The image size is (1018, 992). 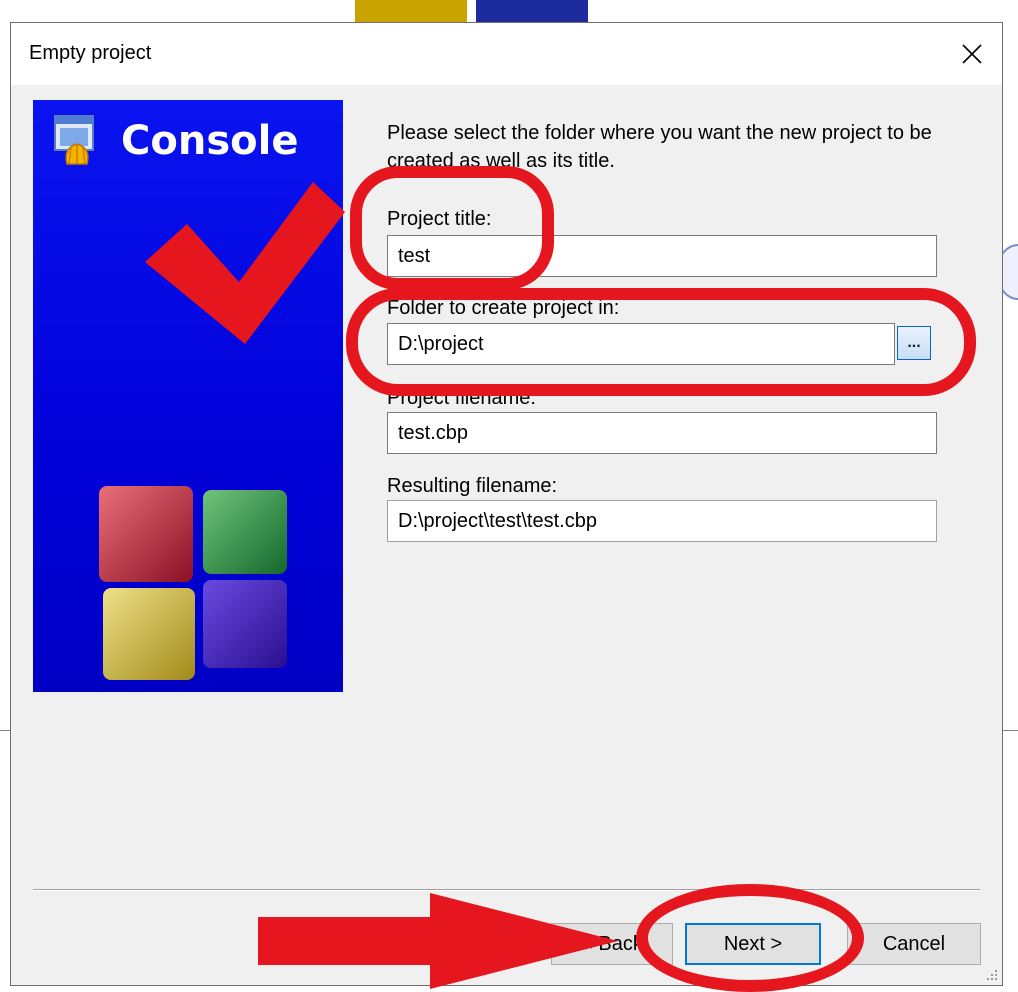 I want to click on close-button, so click(x=972, y=54).